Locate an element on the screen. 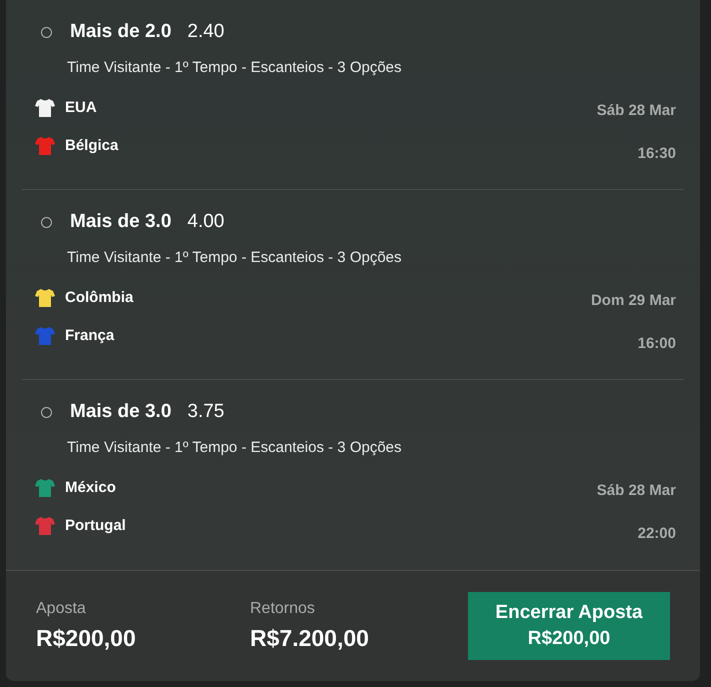  match-time: 22:00 is located at coordinates (657, 534).